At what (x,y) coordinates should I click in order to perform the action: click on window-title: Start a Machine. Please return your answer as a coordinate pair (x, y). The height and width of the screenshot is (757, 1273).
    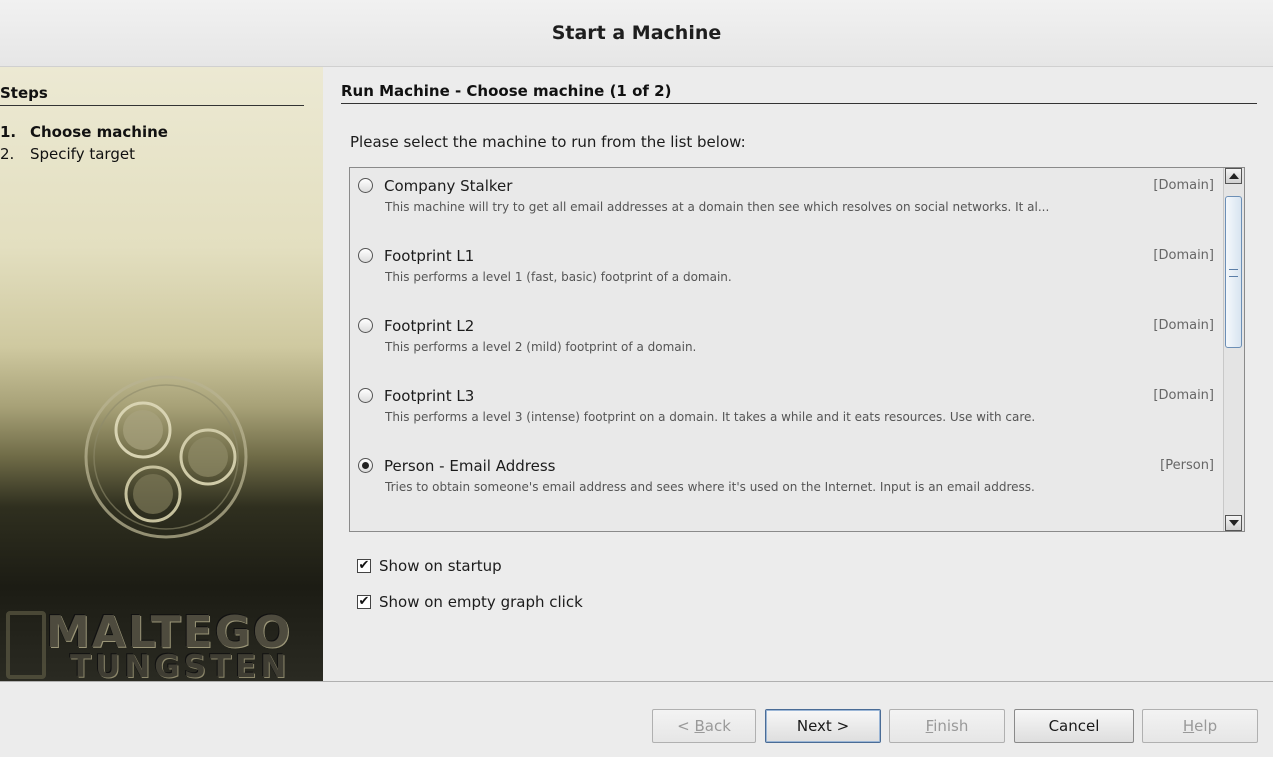
    Looking at the image, I should click on (636, 33).